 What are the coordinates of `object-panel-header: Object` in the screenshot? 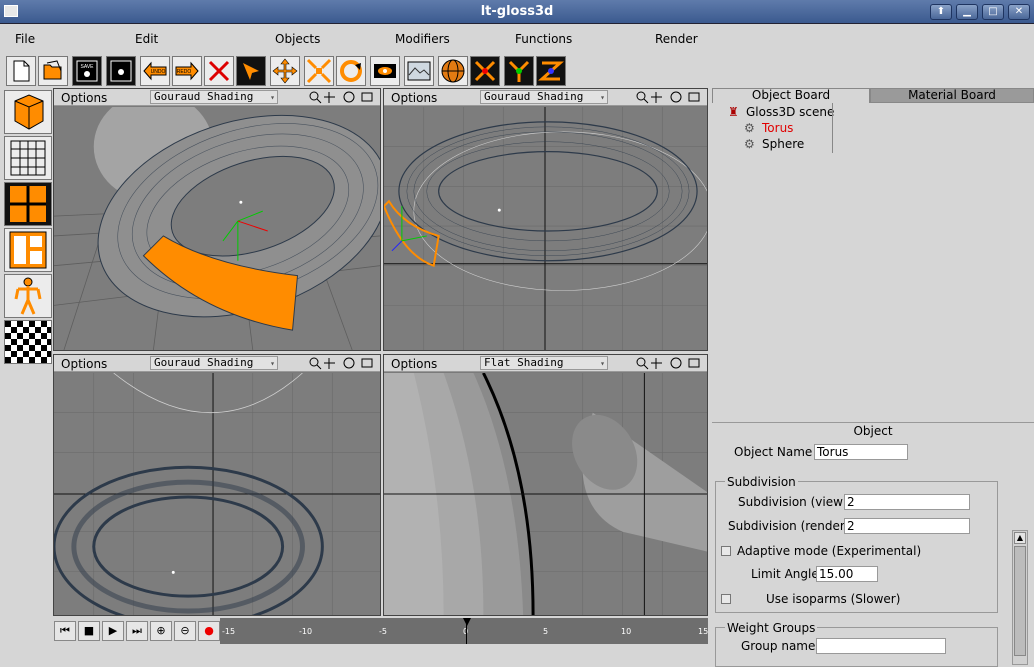 It's located at (873, 430).